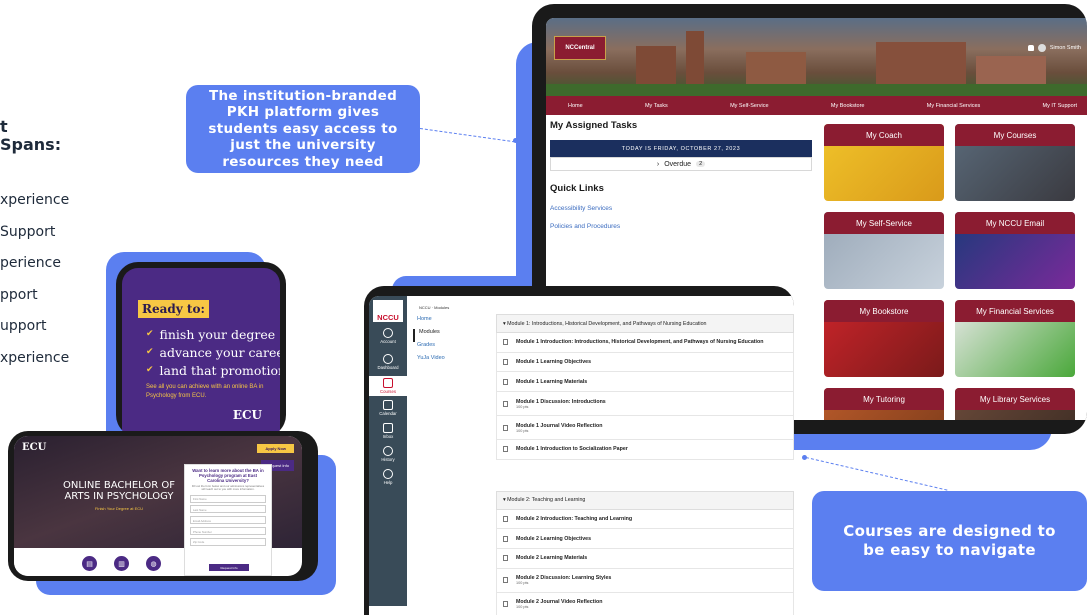 The image size is (1087, 615). Describe the element at coordinates (884, 338) in the screenshot. I see `tile-my-bookstore: My Bookstore` at that location.